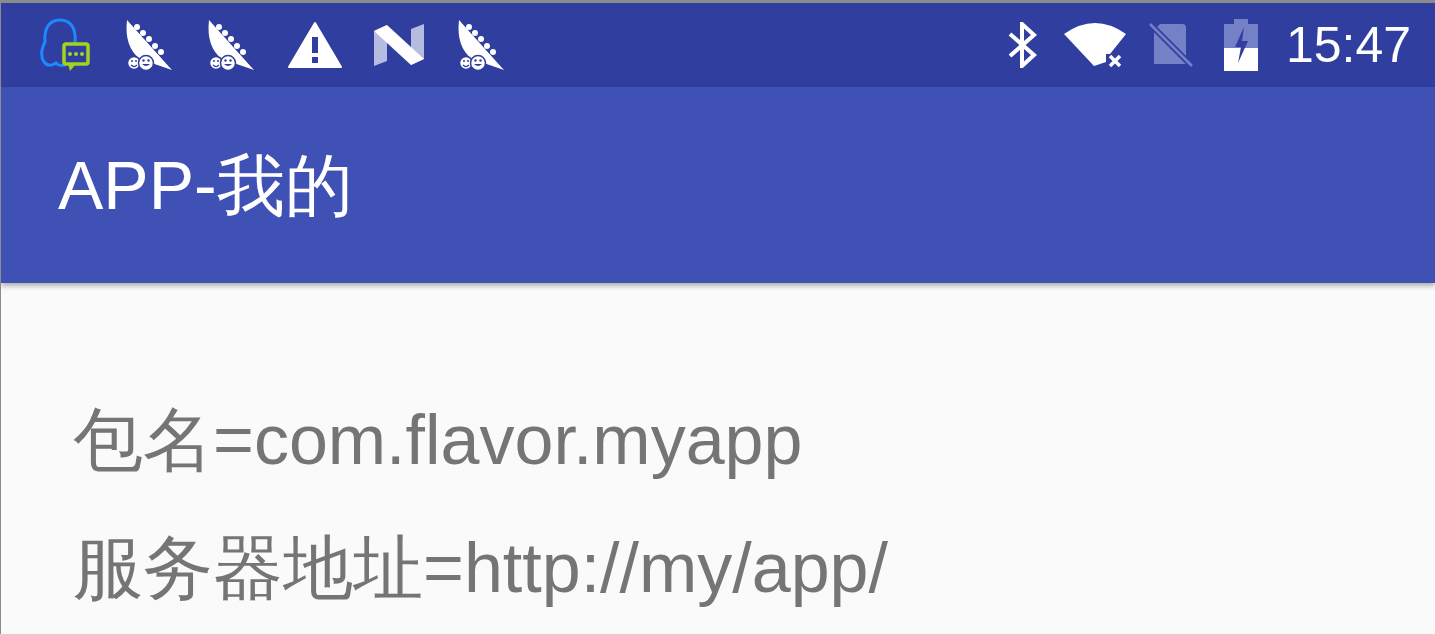 The height and width of the screenshot is (634, 1435). I want to click on no-sim-icon, so click(1170, 45).